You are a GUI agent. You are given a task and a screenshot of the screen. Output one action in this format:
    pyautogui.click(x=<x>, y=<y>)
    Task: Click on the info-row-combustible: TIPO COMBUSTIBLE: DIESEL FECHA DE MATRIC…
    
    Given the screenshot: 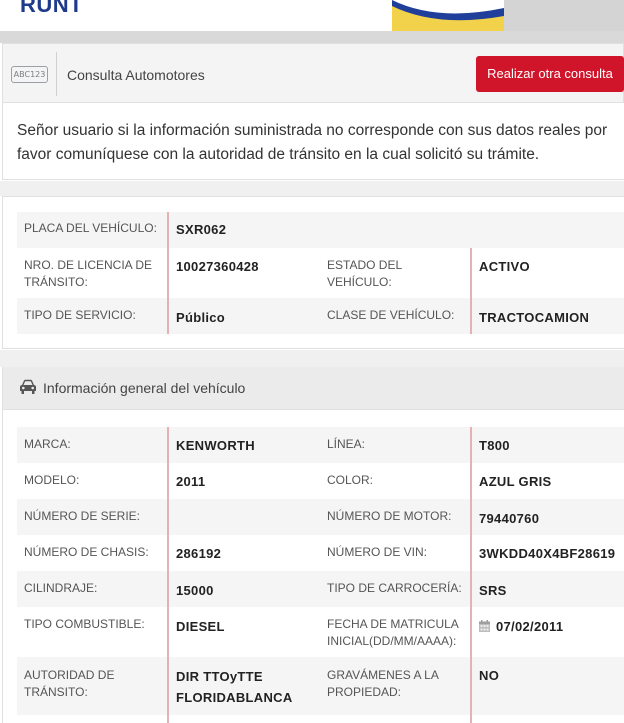 What is the action you would take?
    pyautogui.click(x=320, y=632)
    